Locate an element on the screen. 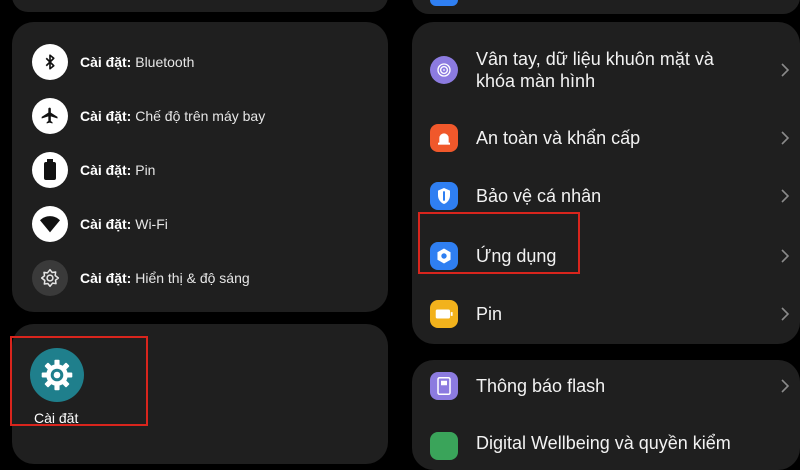 The image size is (800, 470). quick-setting-label: Hiển thị & độ sáng is located at coordinates (192, 278).